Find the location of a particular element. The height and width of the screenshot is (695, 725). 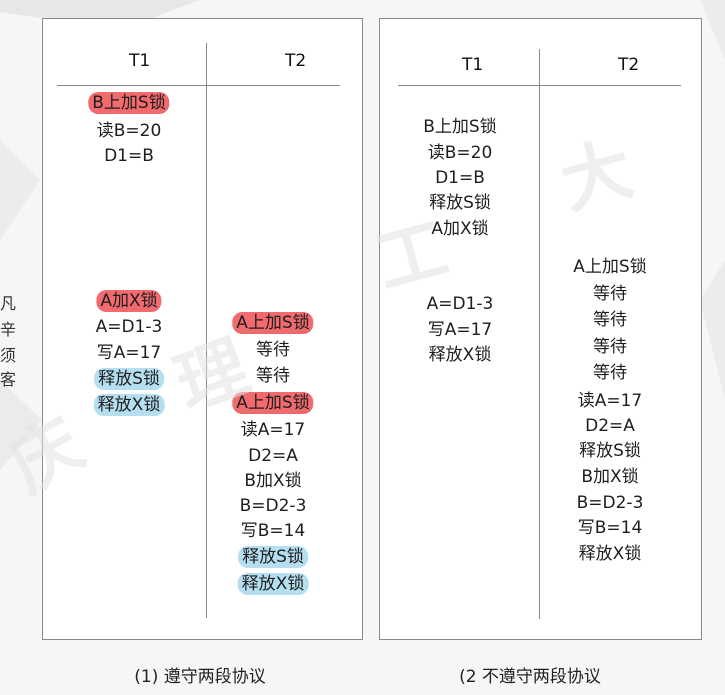

column-divider is located at coordinates (539, 334).